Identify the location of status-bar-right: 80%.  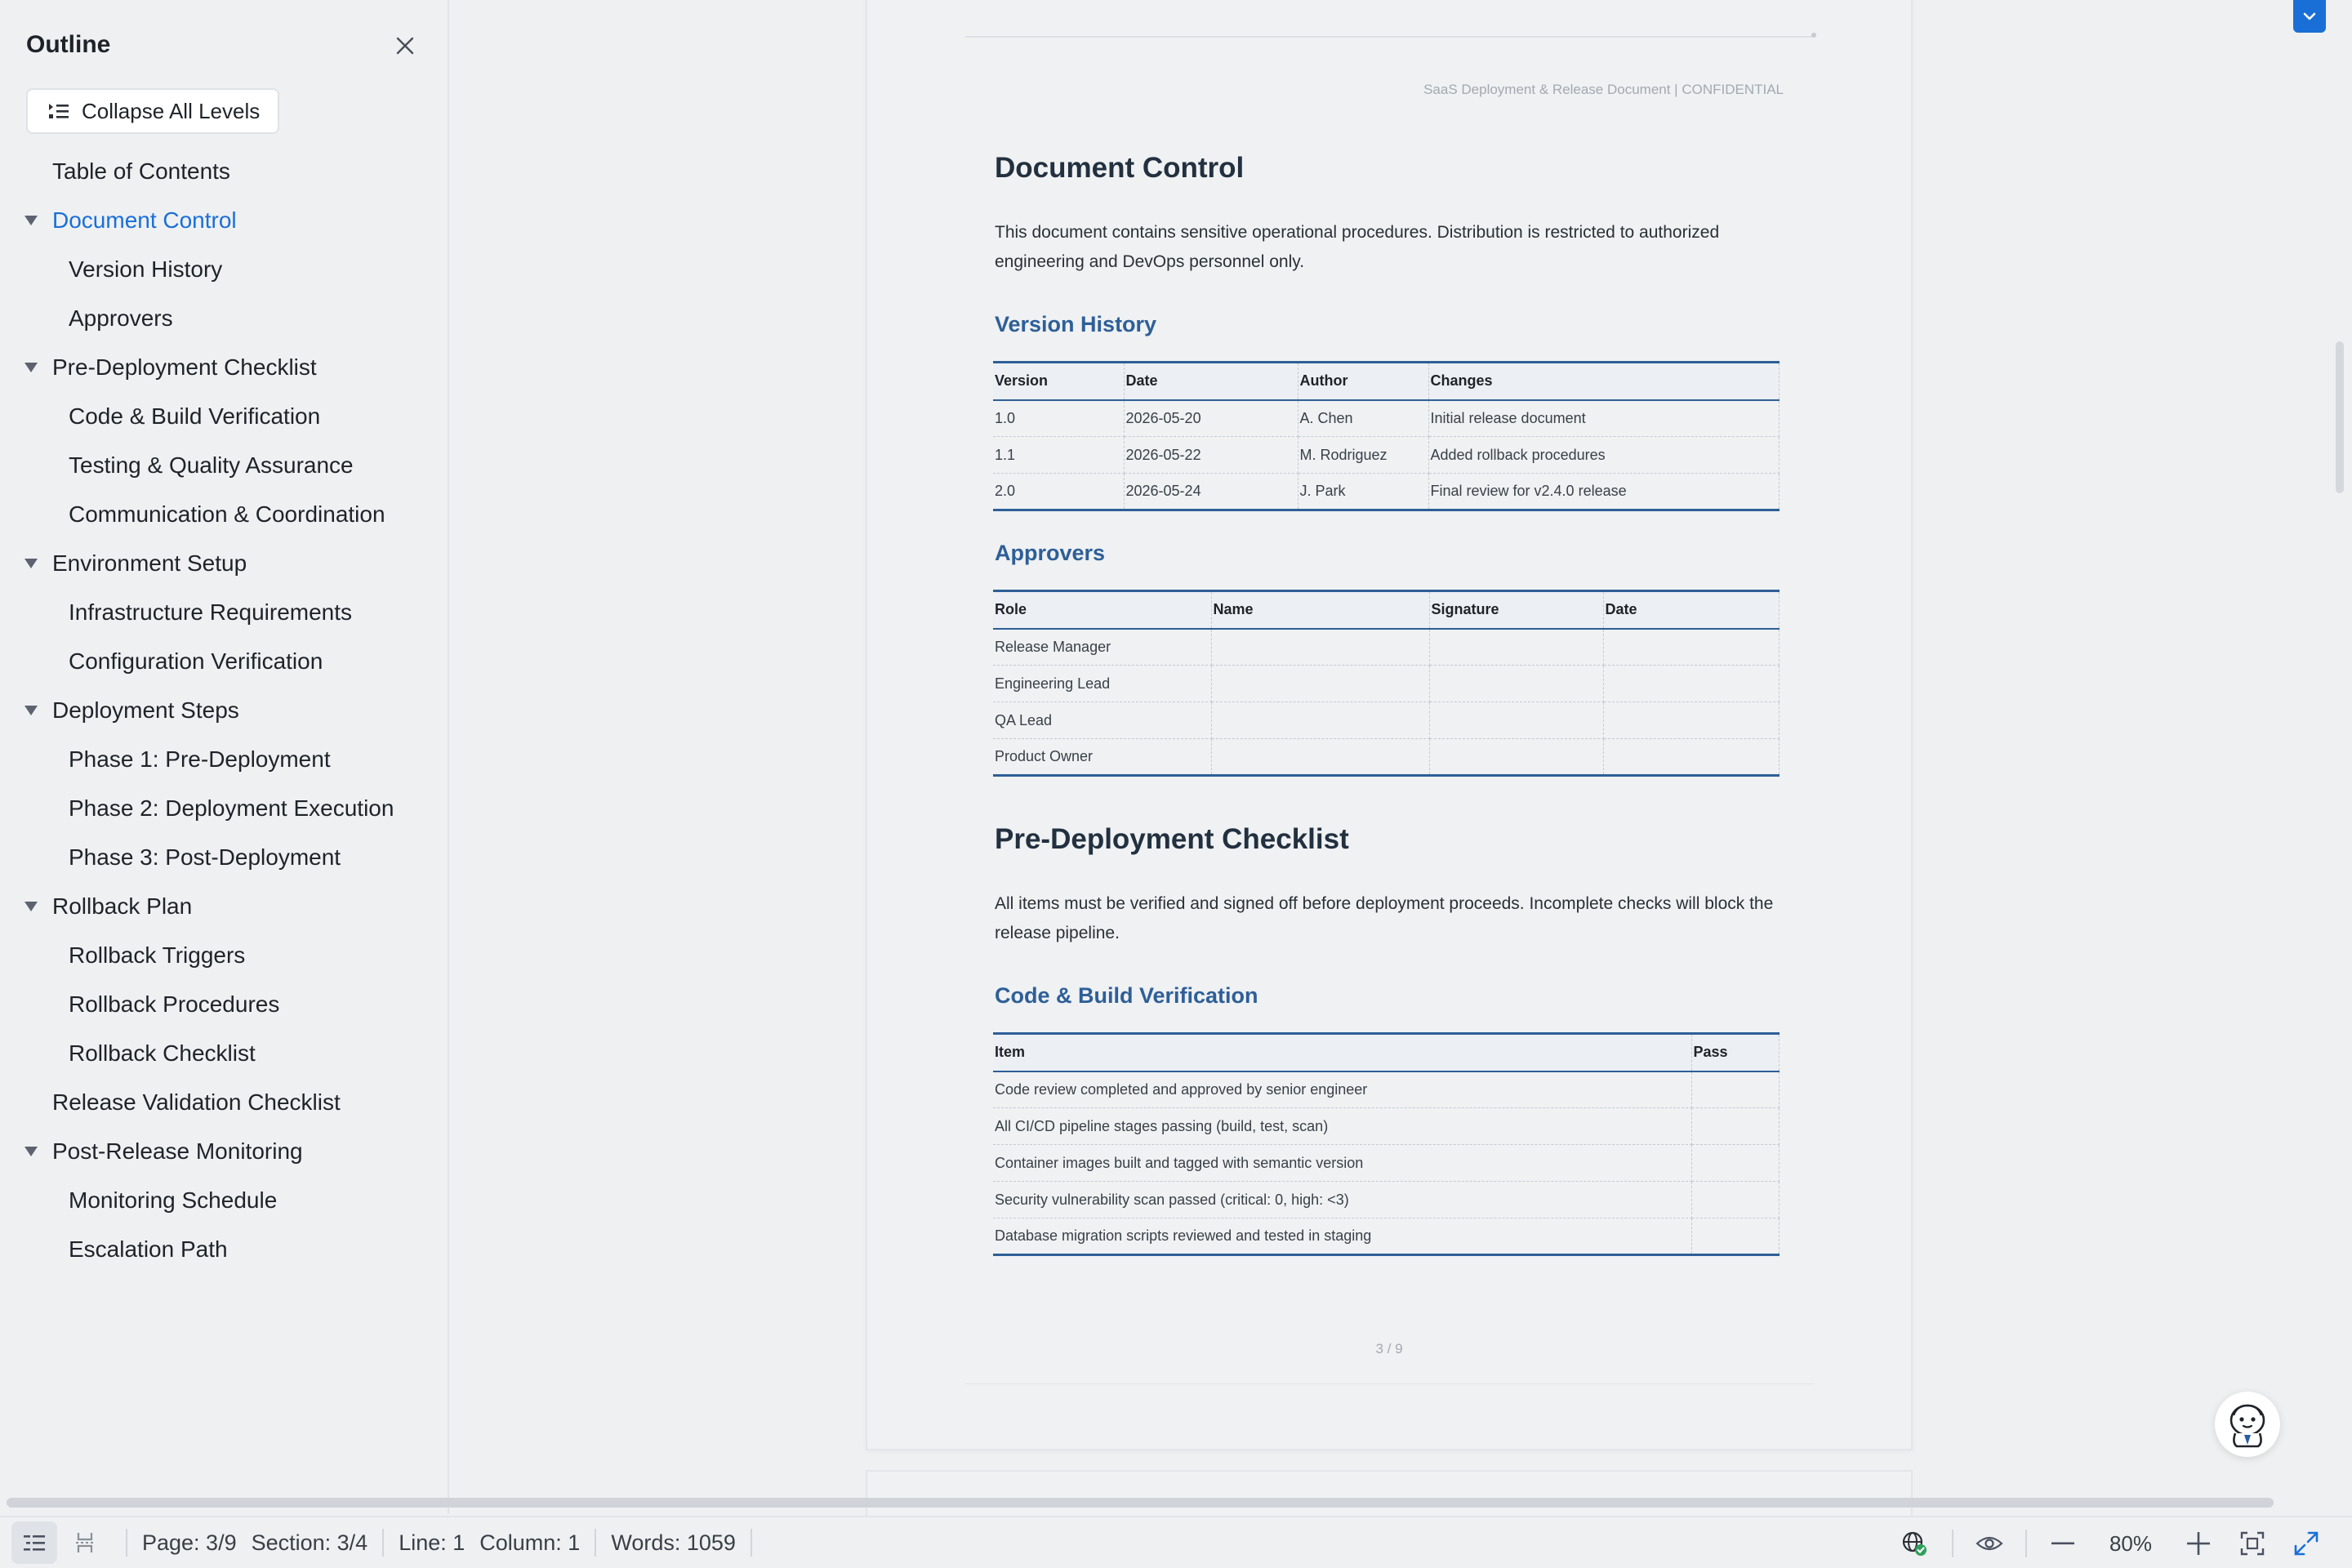
(2121, 1542).